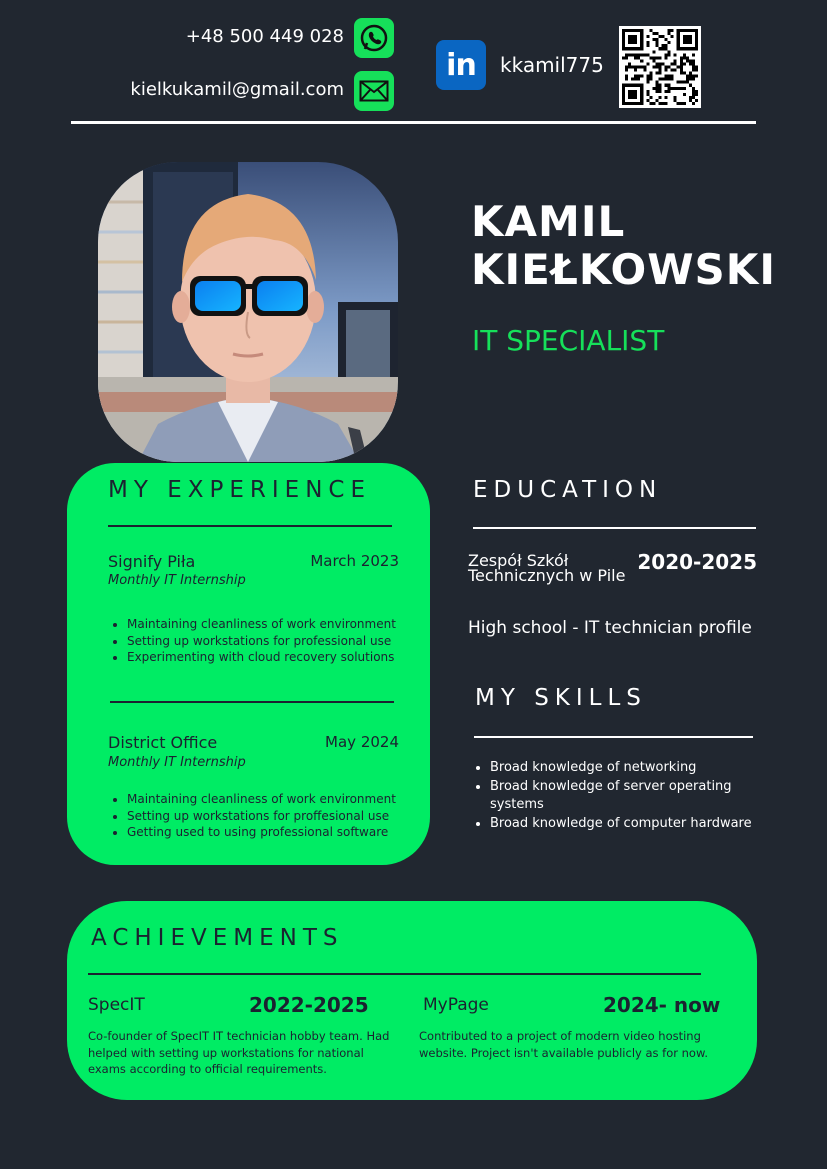 Image resolution: width=827 pixels, height=1169 pixels. What do you see at coordinates (309, 1005) in the screenshot?
I see `achievement-years: 2022-2025` at bounding box center [309, 1005].